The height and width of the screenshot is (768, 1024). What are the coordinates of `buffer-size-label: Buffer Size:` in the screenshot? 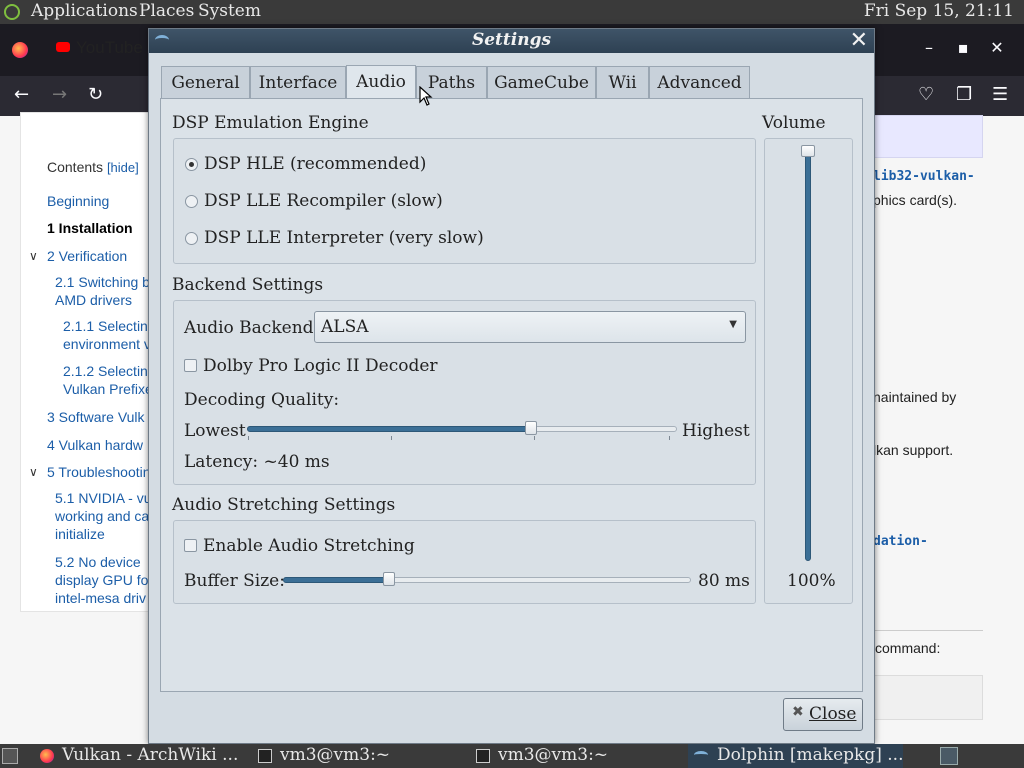 It's located at (234, 581).